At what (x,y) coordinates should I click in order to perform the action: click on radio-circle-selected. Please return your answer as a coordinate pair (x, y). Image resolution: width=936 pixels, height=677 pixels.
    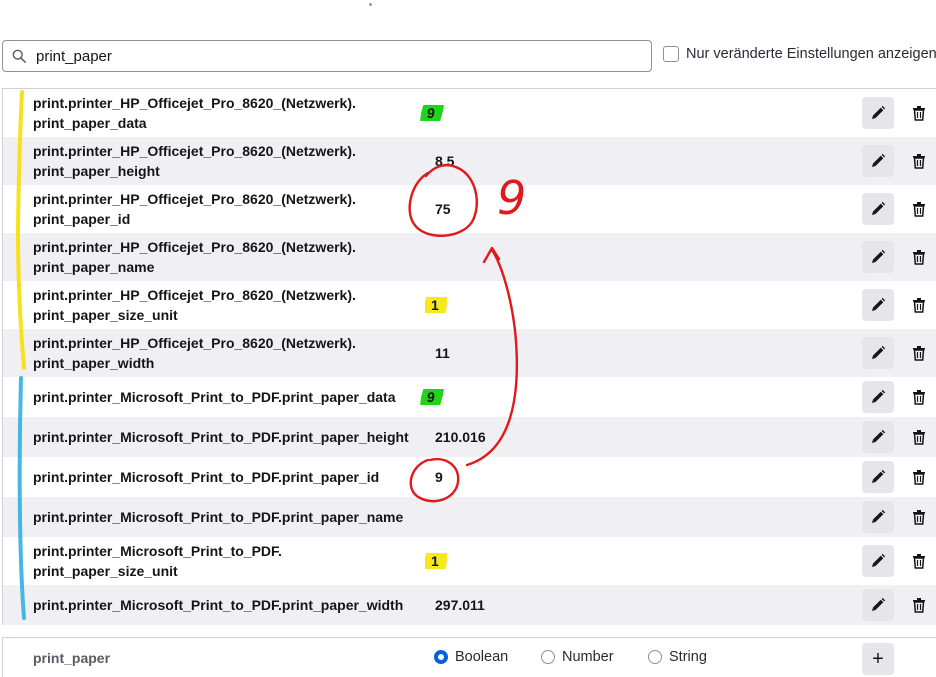
    Looking at the image, I should click on (441, 657).